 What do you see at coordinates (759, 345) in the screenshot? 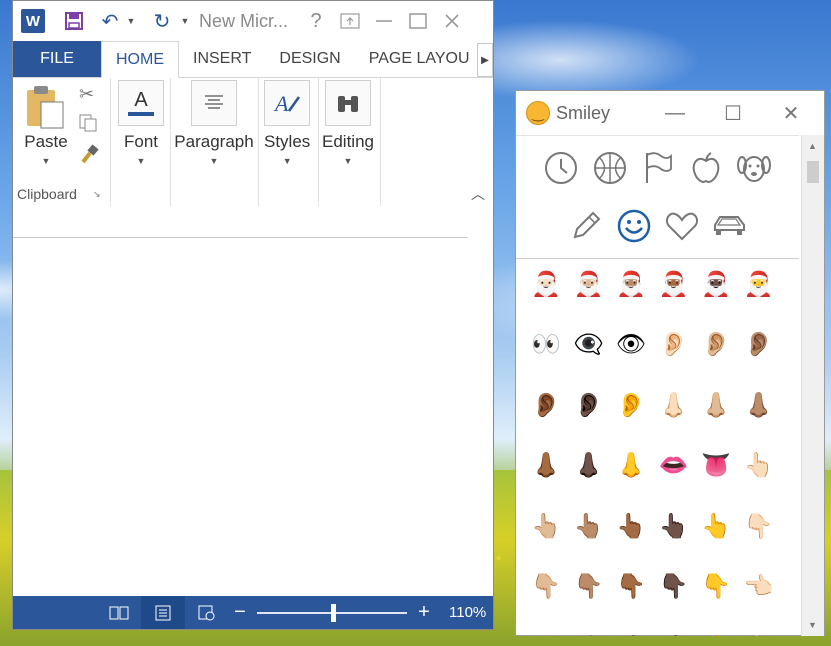
I see `emoji-cell: 👂🏽` at bounding box center [759, 345].